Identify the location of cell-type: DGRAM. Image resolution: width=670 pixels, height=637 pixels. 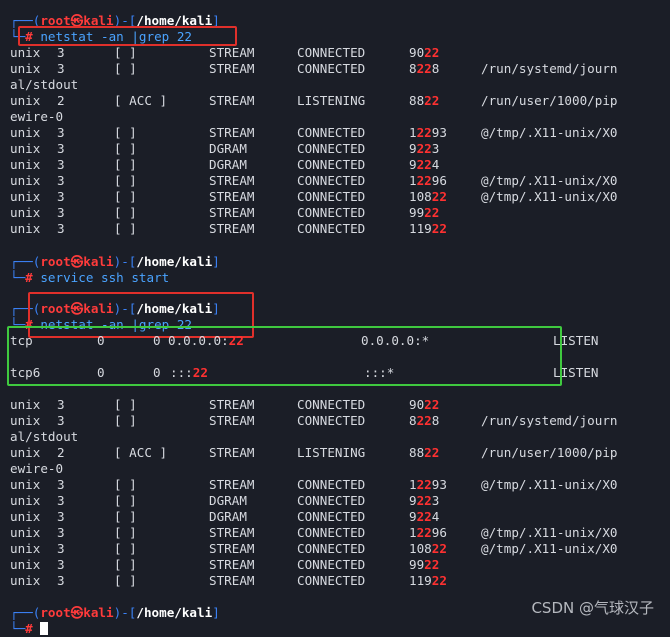
(228, 500).